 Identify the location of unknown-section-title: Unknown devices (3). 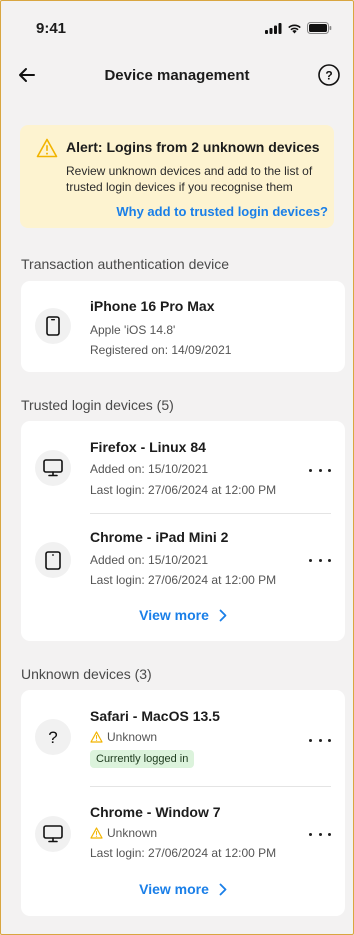
(86, 674).